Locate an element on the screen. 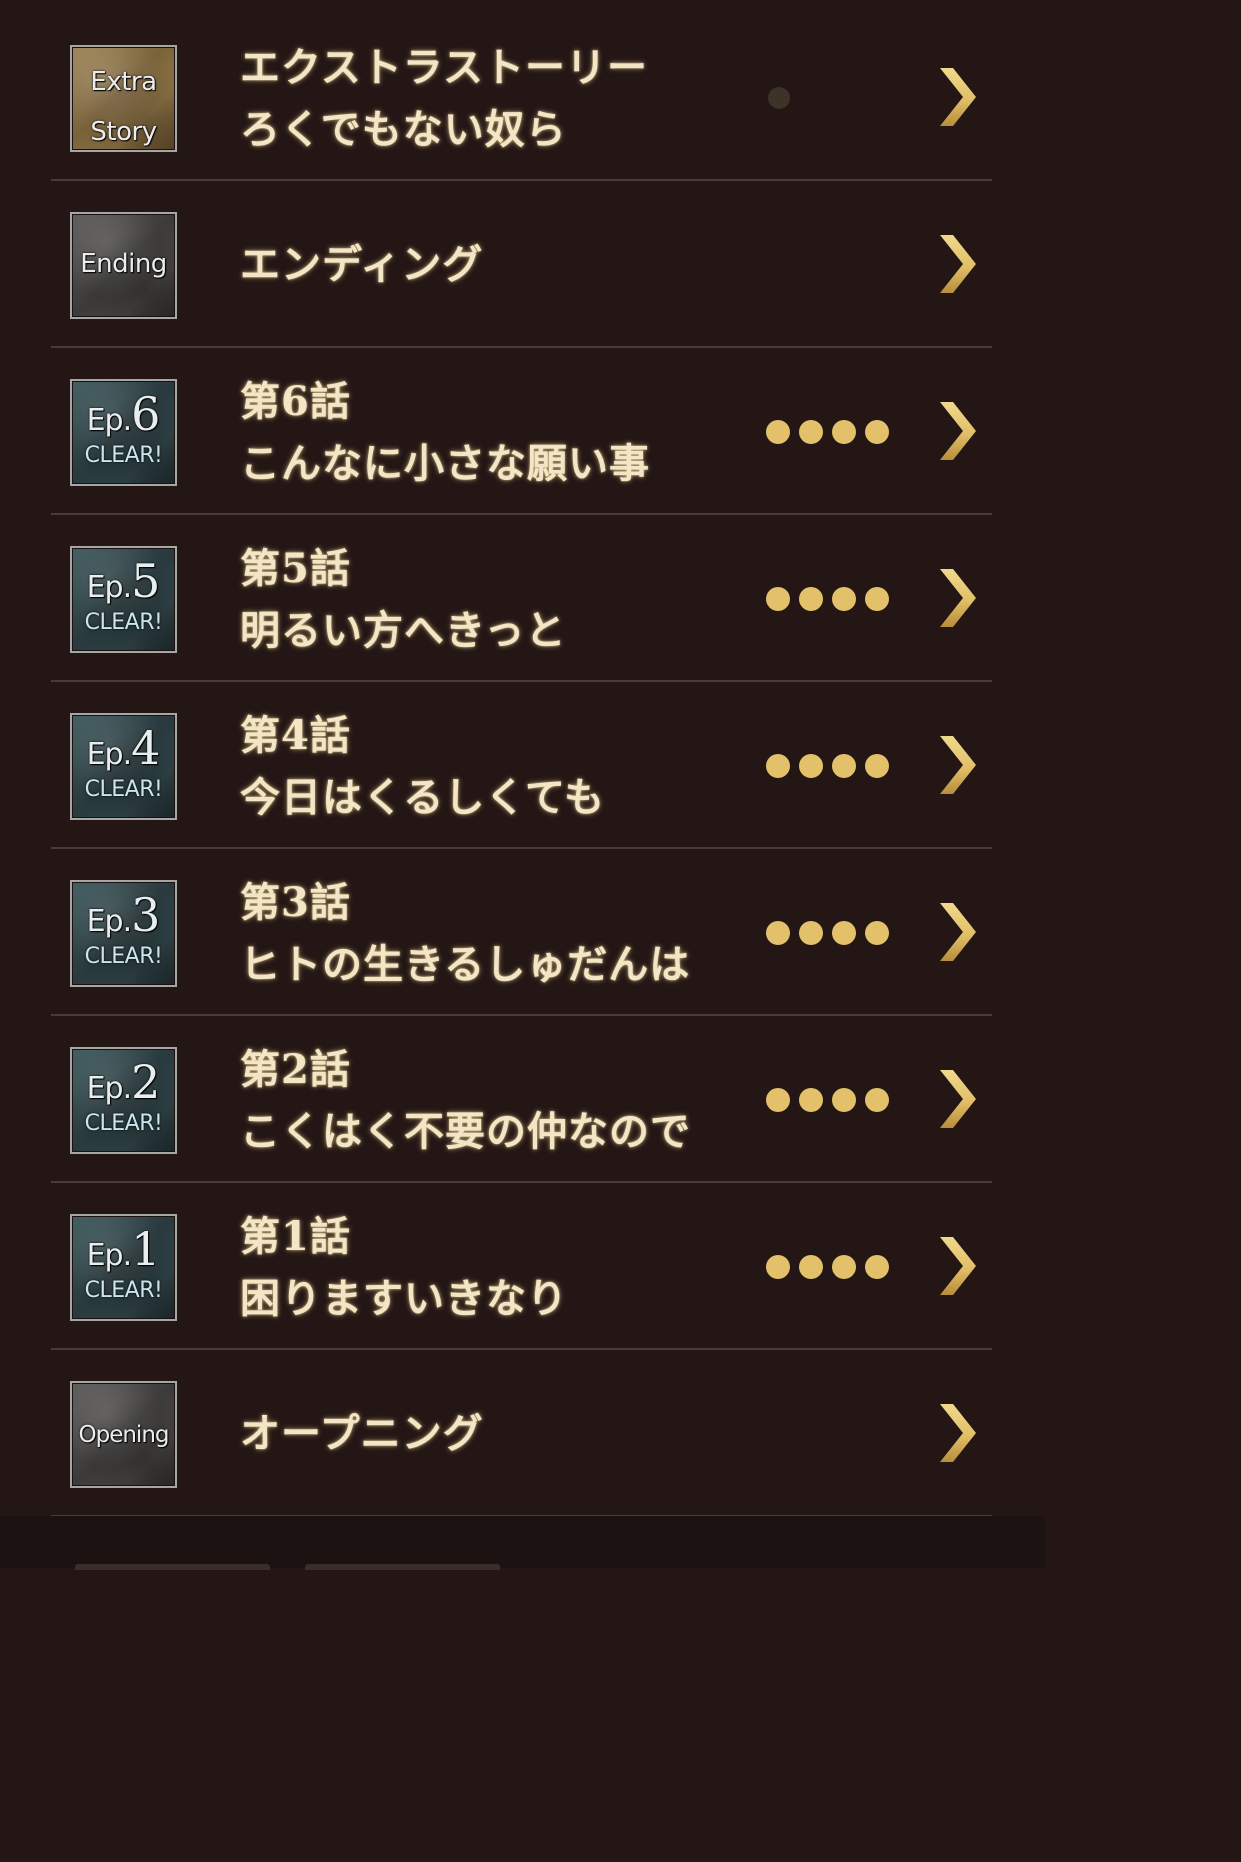 Image resolution: width=1241 pixels, height=1862 pixels. episode-row: Ep.5 CLEAR! 第5話 明るい方へきっと is located at coordinates (522, 598).